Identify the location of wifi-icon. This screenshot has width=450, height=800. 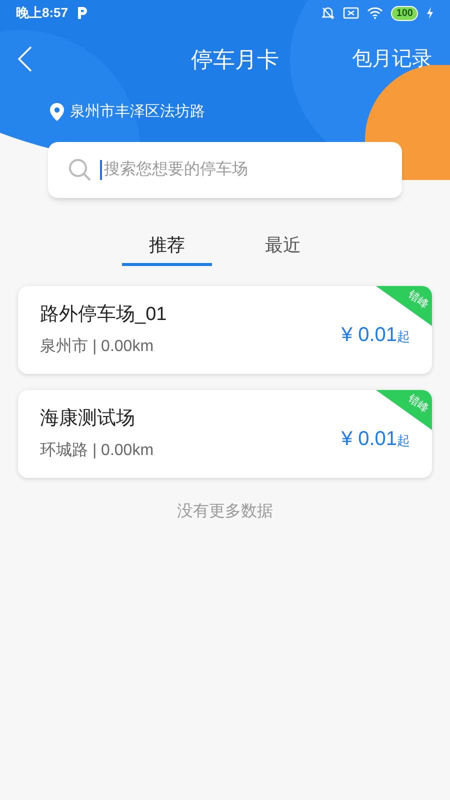
(375, 13).